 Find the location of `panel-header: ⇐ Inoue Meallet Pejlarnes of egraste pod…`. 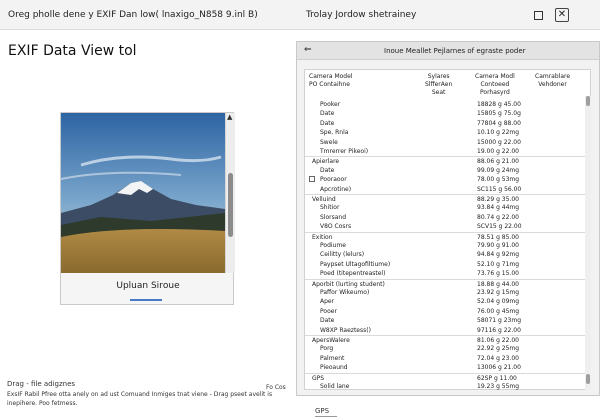

panel-header: ⇐ Inoue Meallet Pejlarnes of egraste pod… is located at coordinates (448, 51).